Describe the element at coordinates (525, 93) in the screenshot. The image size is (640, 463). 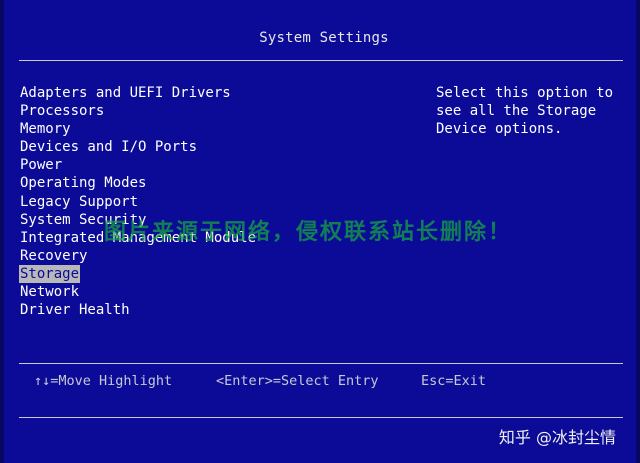
I see `help-line: Select this option to` at that location.